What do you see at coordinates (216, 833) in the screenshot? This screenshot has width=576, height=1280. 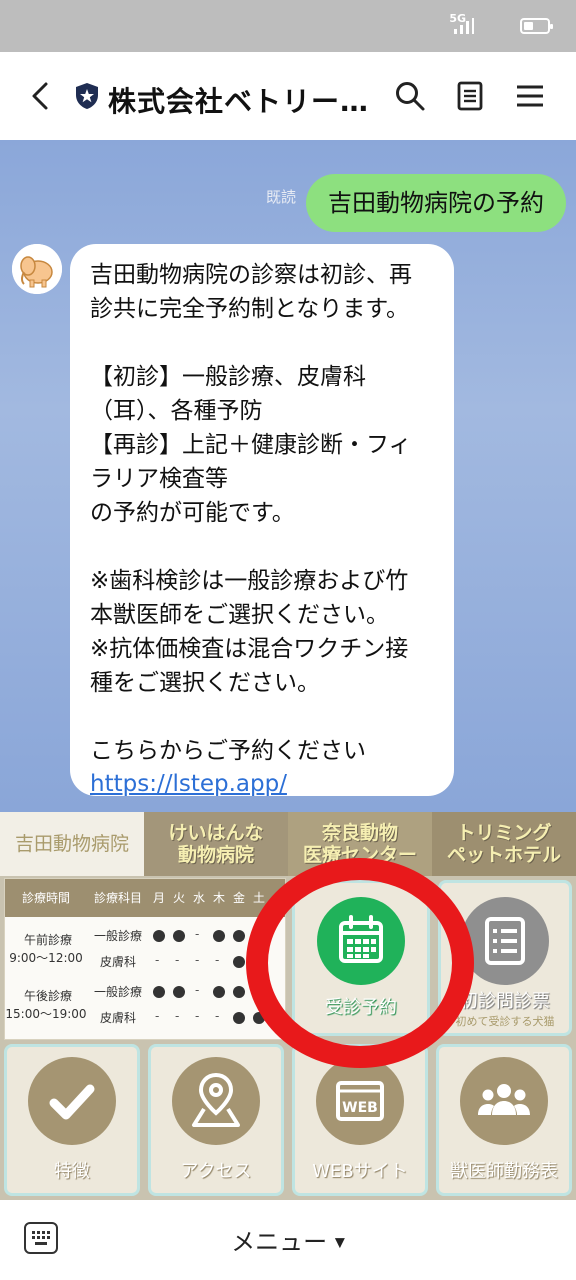 I see `tab-label-line: けいはんな` at bounding box center [216, 833].